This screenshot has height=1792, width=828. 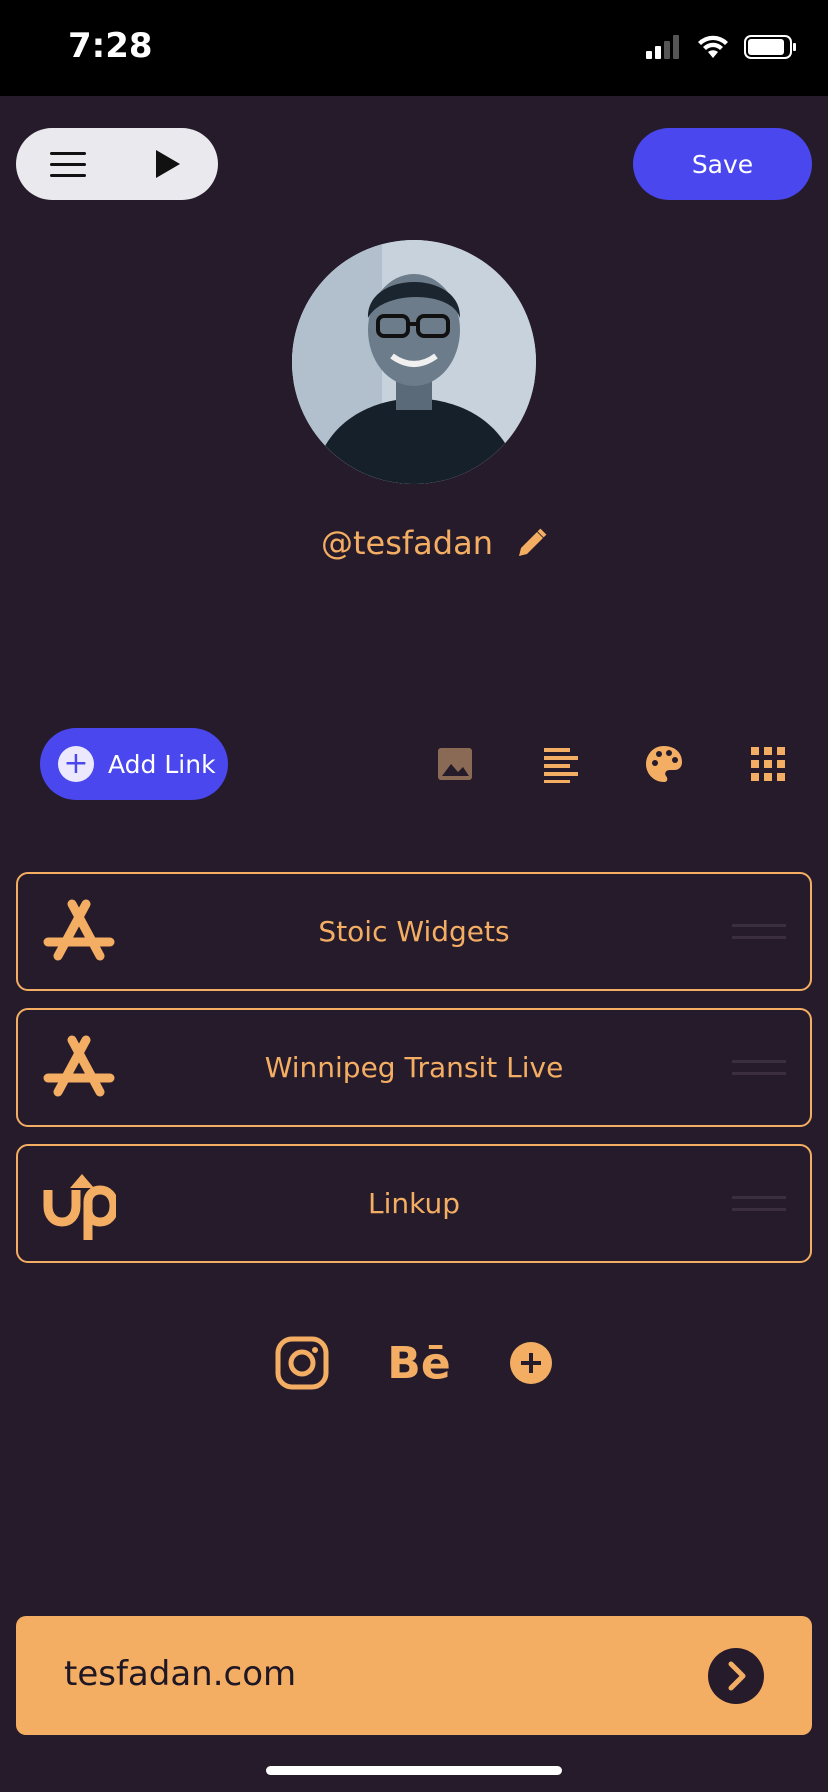 I want to click on link-title: Linkup, so click(x=414, y=1203).